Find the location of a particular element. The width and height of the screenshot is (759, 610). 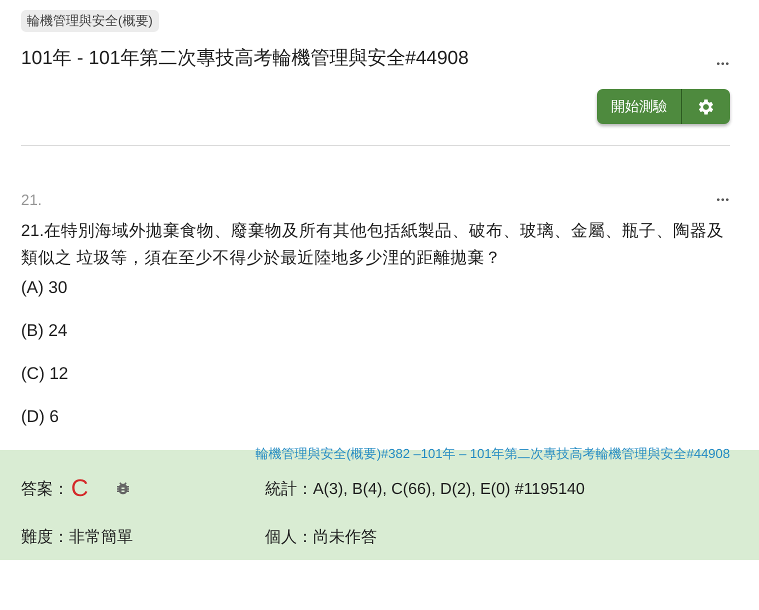

exam-title: 101年 - 101年第二次專技高考輪機管理與安全#44908 is located at coordinates (245, 59).